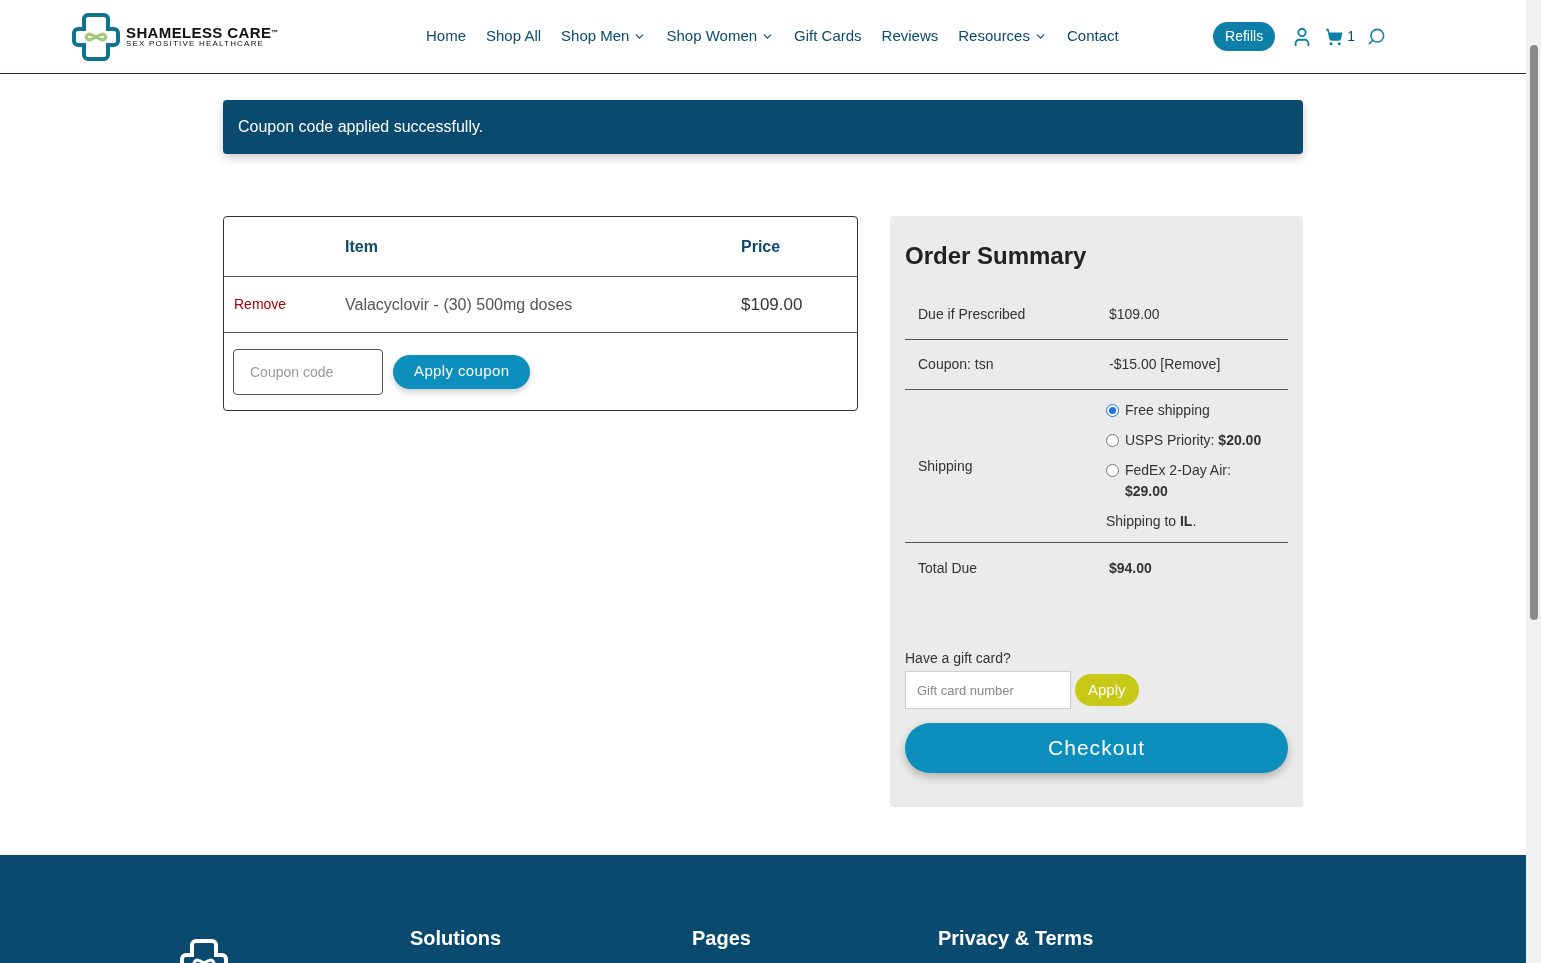 The height and width of the screenshot is (963, 1541). I want to click on coupon-field: Coupon code, so click(308, 371).